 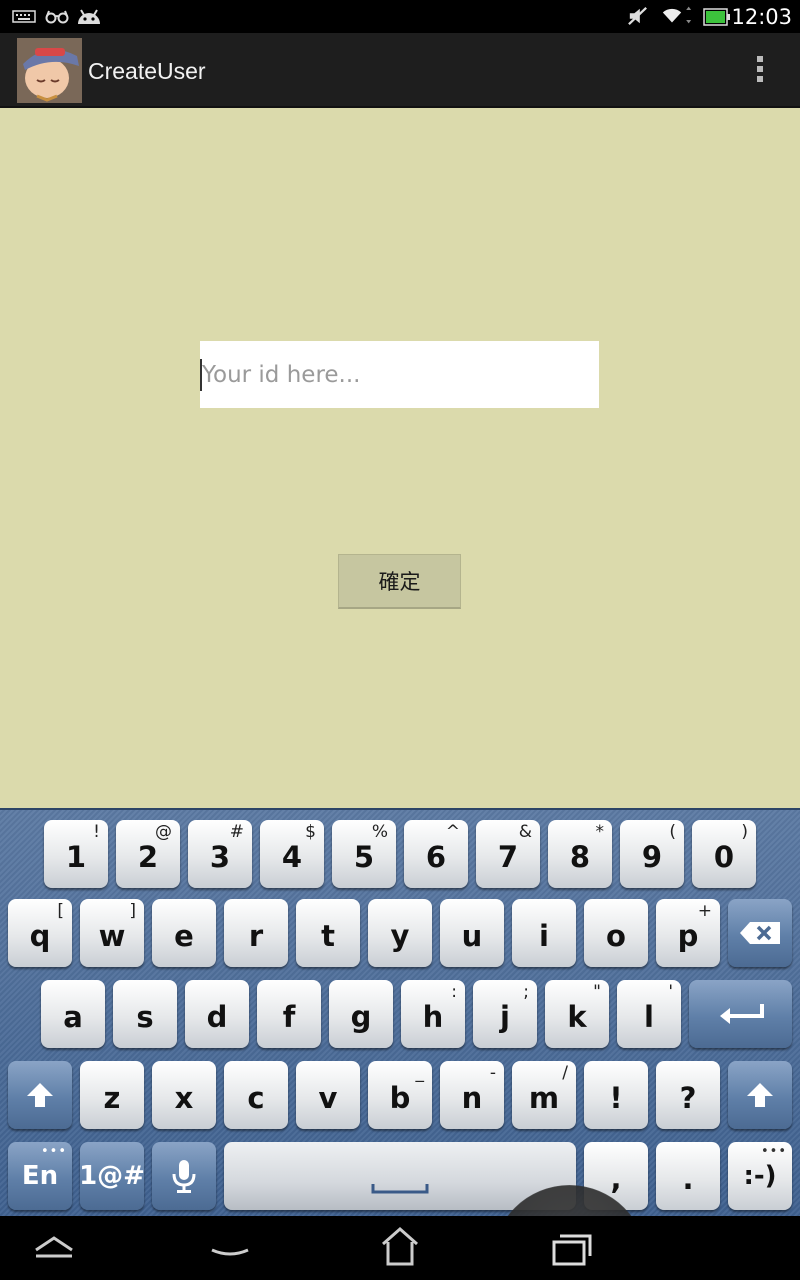 What do you see at coordinates (688, 933) in the screenshot?
I see `key-p: p +` at bounding box center [688, 933].